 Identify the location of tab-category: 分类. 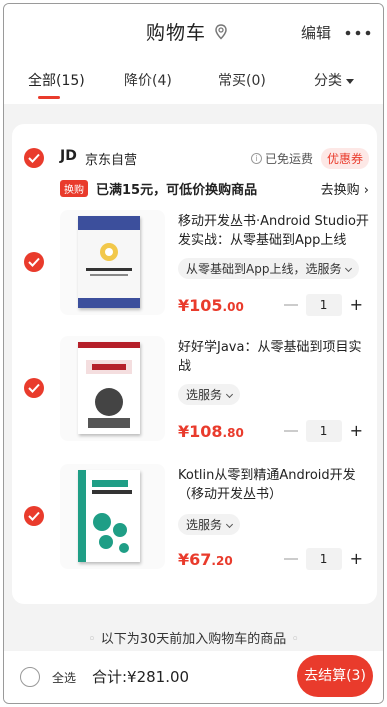
(334, 80).